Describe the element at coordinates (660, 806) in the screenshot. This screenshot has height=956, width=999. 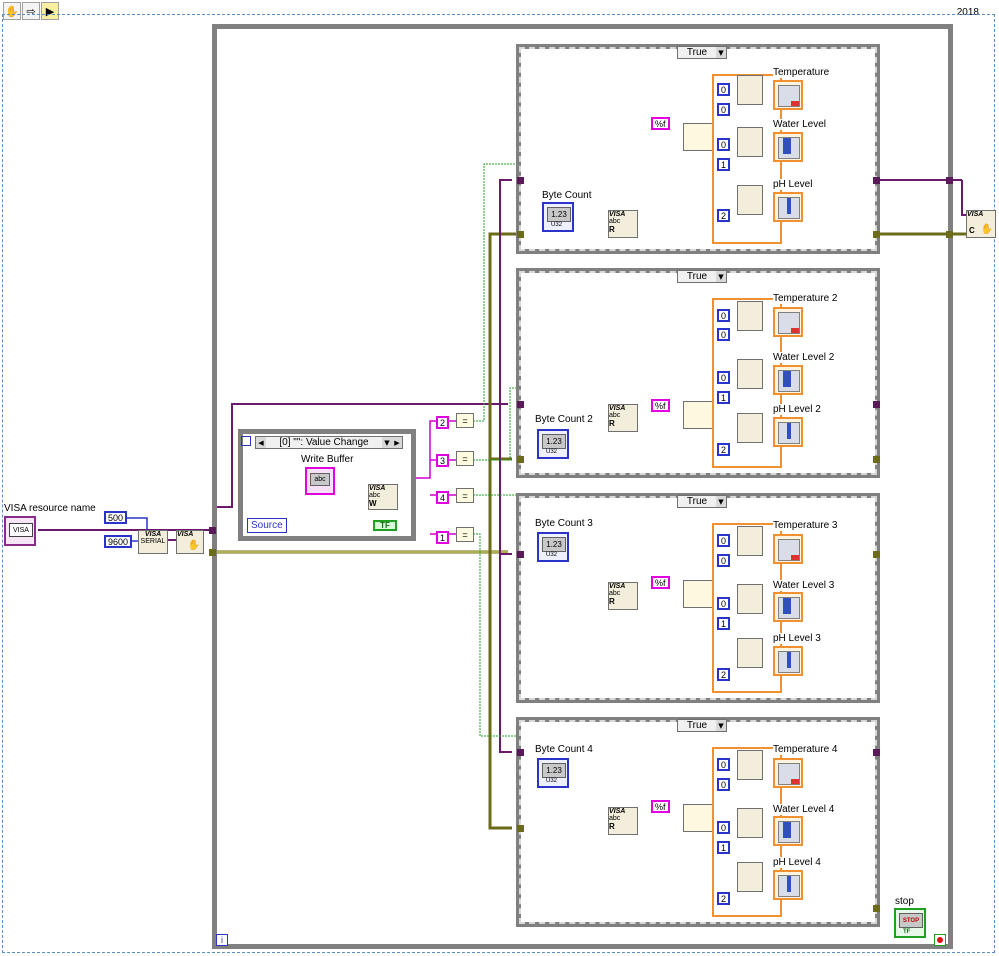
I see `format-constant-4: %f` at that location.